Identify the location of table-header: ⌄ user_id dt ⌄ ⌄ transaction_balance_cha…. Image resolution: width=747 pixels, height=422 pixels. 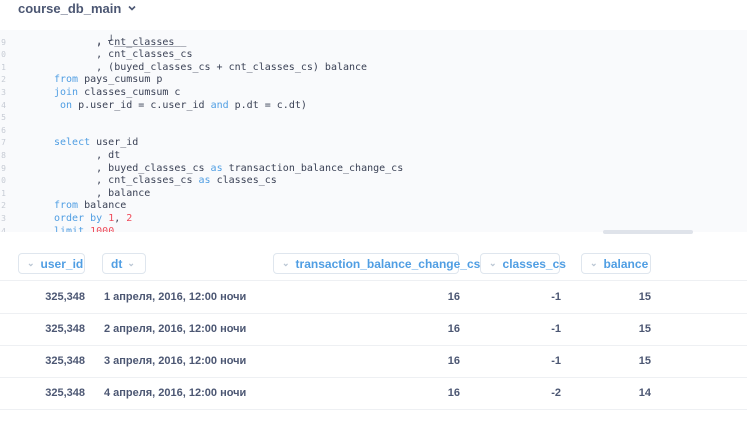
(373, 258).